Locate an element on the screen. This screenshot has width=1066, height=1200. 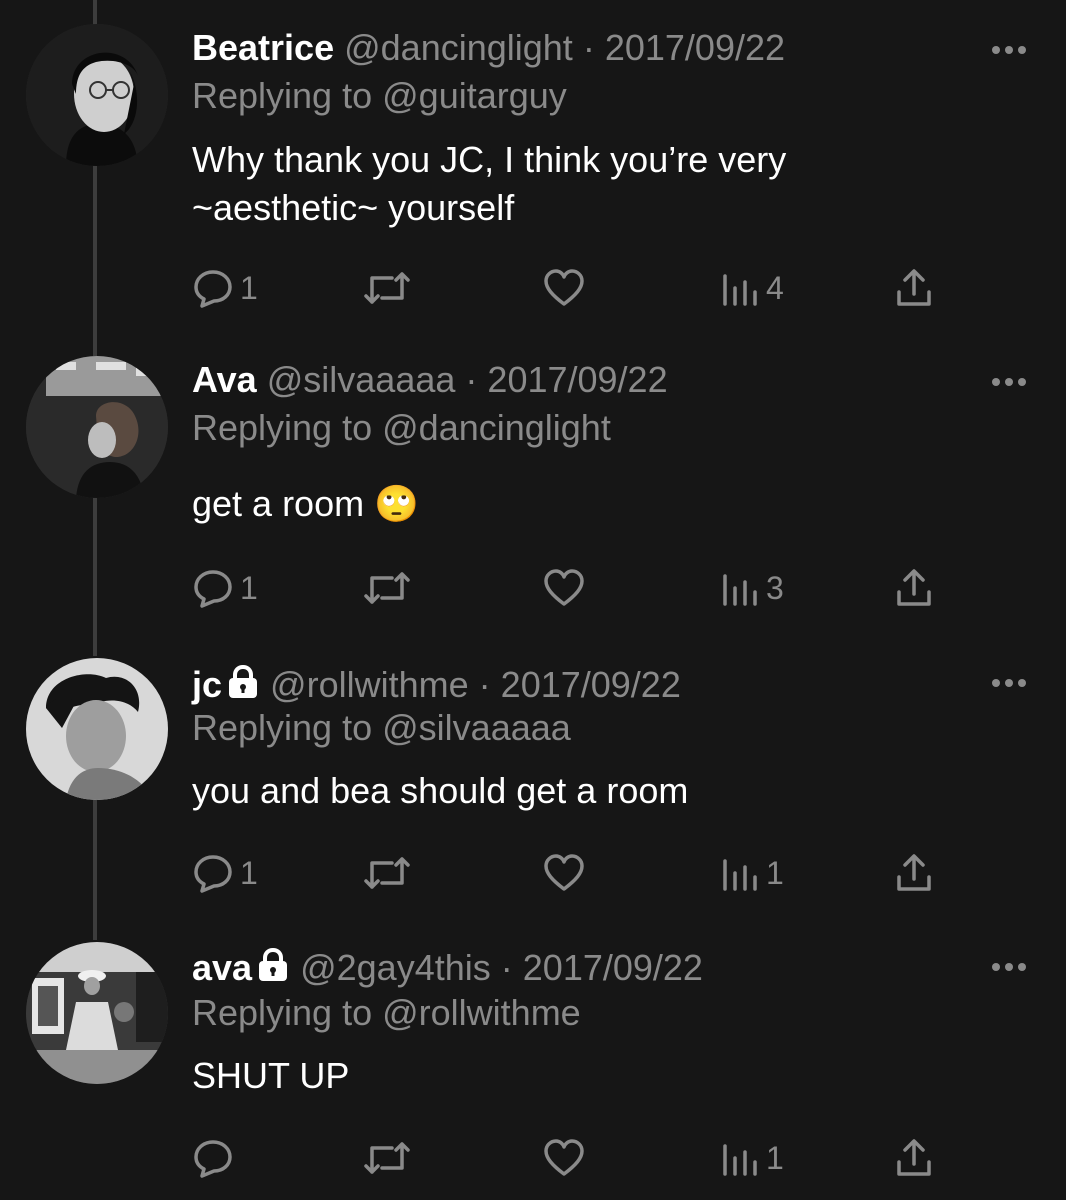
action-bar: 1 1 is located at coordinates (572, 873).